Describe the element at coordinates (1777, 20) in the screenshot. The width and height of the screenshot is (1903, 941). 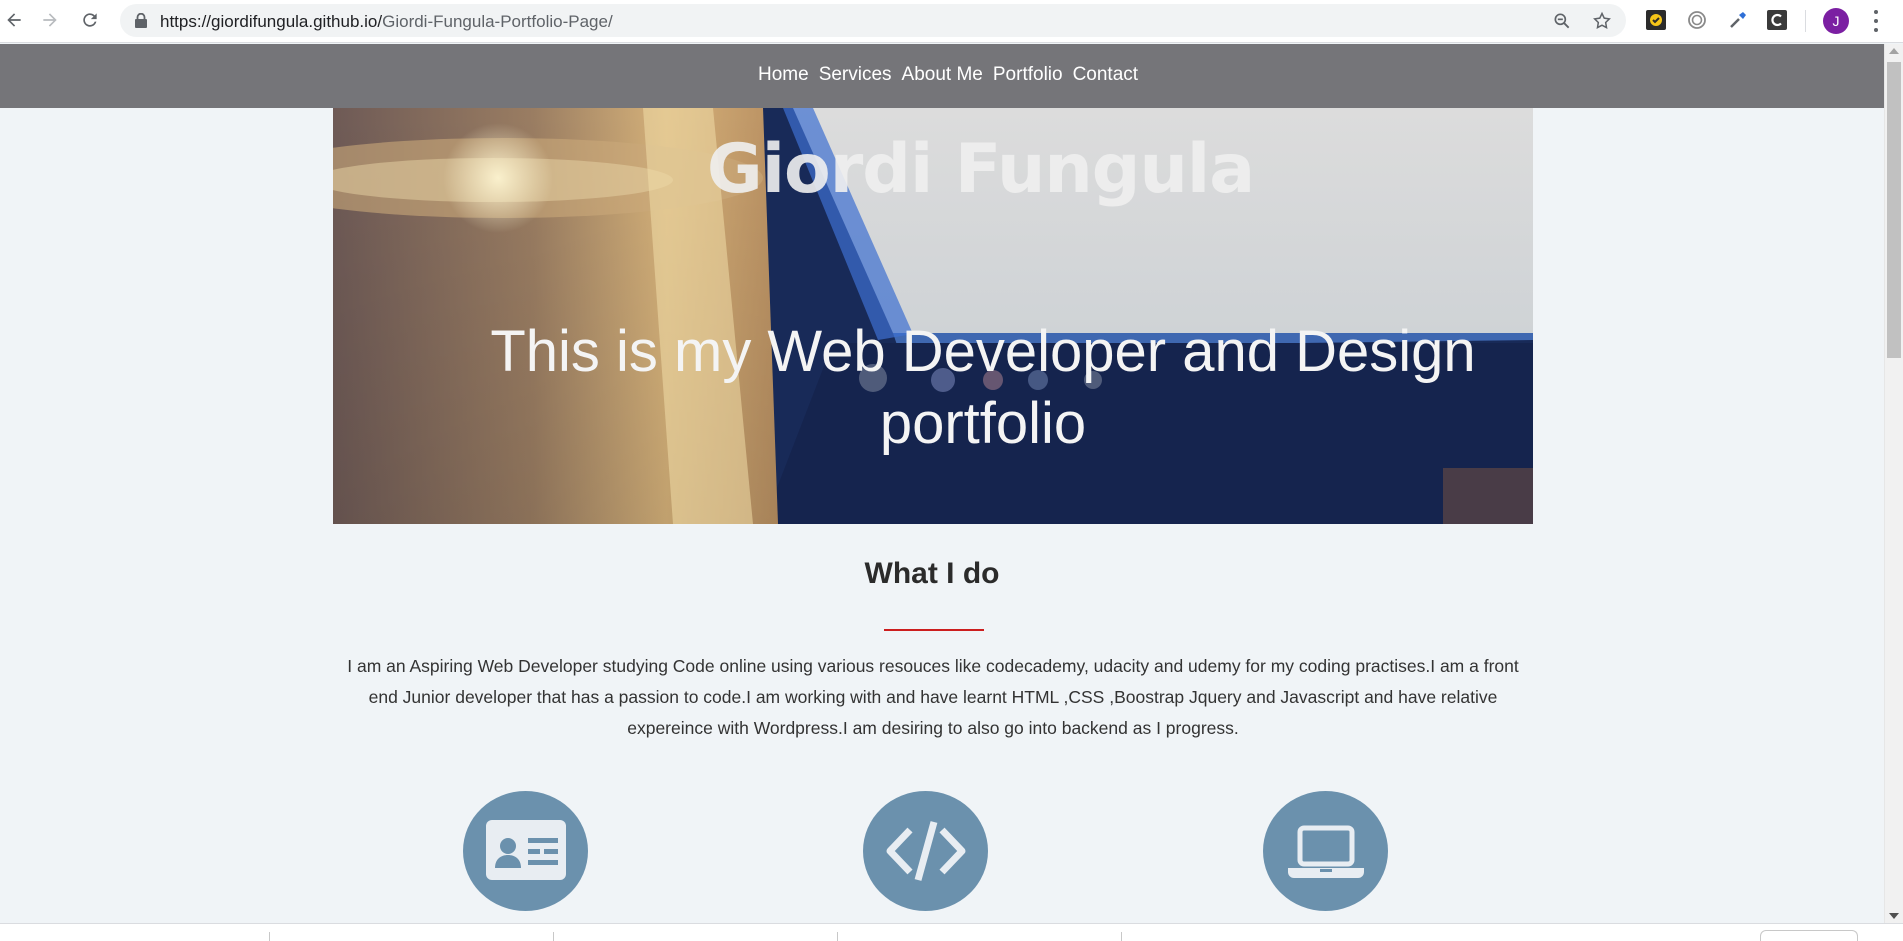
I see `extension-c-icon` at that location.